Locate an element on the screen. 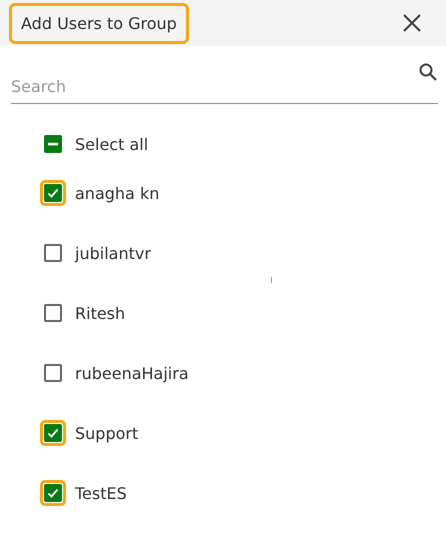 The image size is (446, 543). select-all-checkbox is located at coordinates (53, 144).